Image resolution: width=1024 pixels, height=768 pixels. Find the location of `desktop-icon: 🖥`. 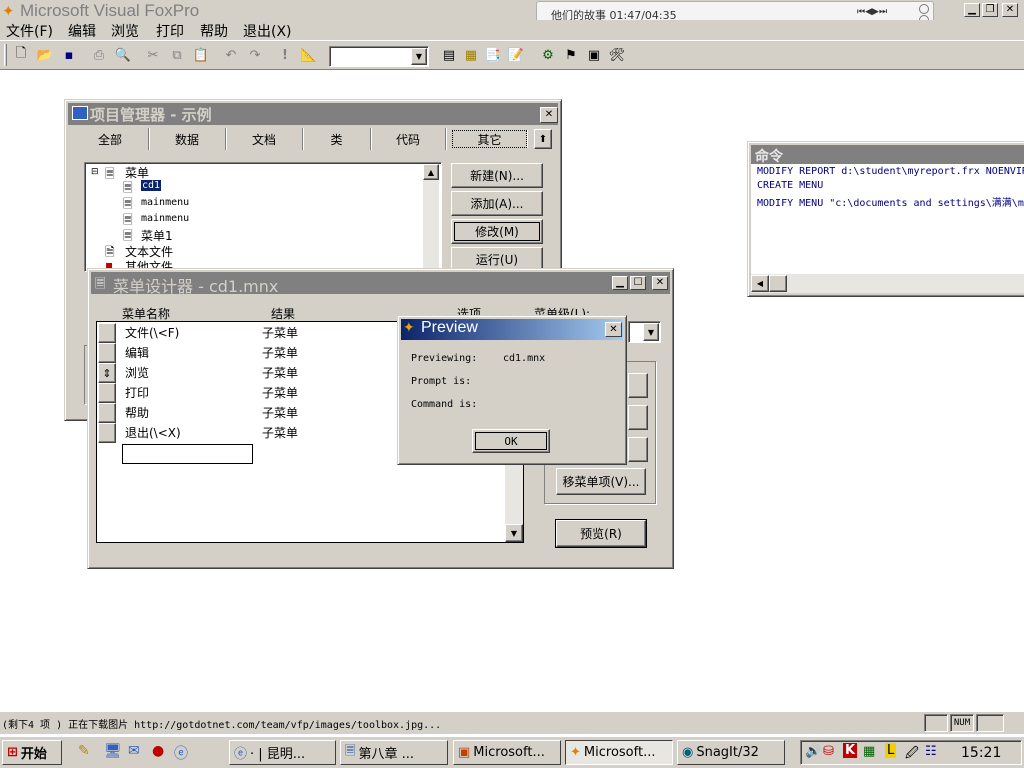

desktop-icon: 🖥 is located at coordinates (113, 751).